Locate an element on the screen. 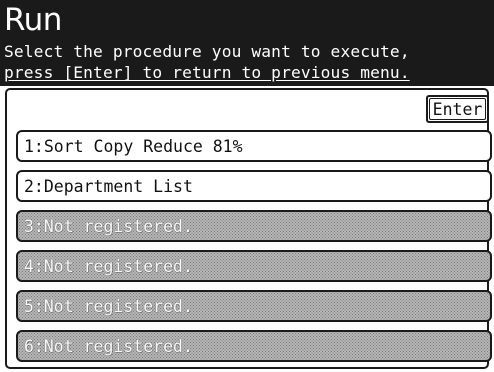 The image size is (494, 372). enter-button-label: Enter is located at coordinates (457, 109).